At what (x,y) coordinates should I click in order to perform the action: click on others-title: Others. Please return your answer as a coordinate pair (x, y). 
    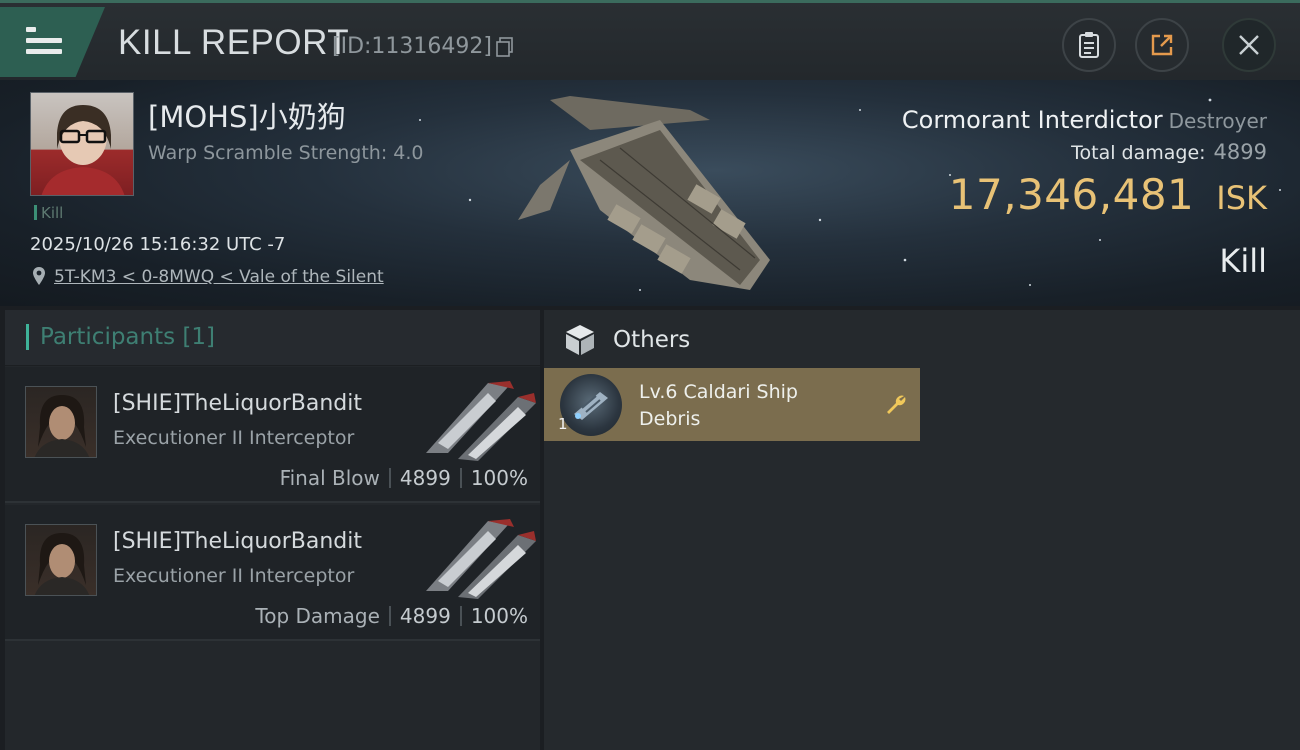
    Looking at the image, I should click on (652, 340).